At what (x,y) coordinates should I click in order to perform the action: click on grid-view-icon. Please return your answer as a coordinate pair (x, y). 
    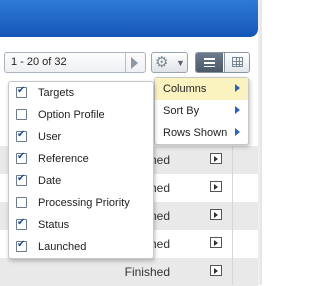
    Looking at the image, I should click on (237, 62).